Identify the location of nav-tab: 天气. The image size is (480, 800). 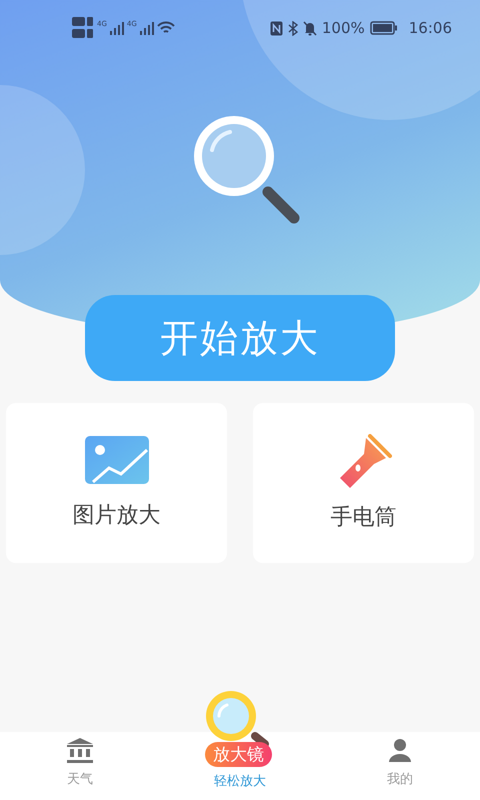
(80, 760).